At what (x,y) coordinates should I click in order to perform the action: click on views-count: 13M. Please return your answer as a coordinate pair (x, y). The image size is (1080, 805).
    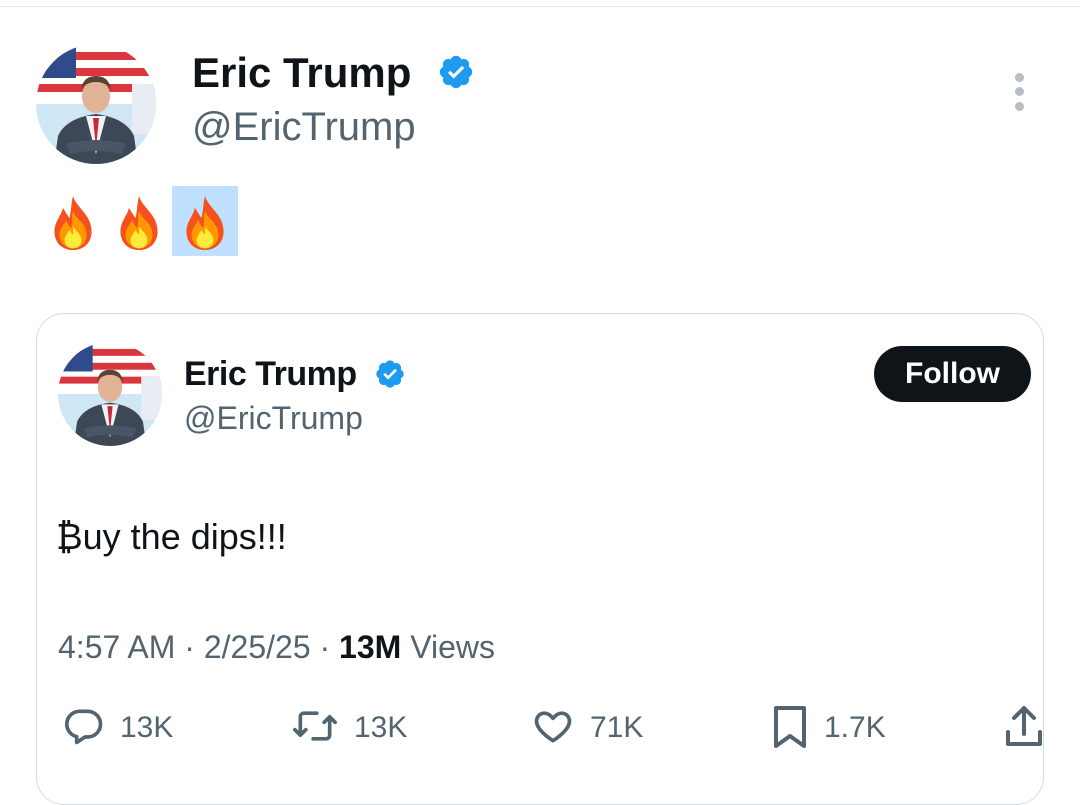
    Looking at the image, I should click on (370, 647).